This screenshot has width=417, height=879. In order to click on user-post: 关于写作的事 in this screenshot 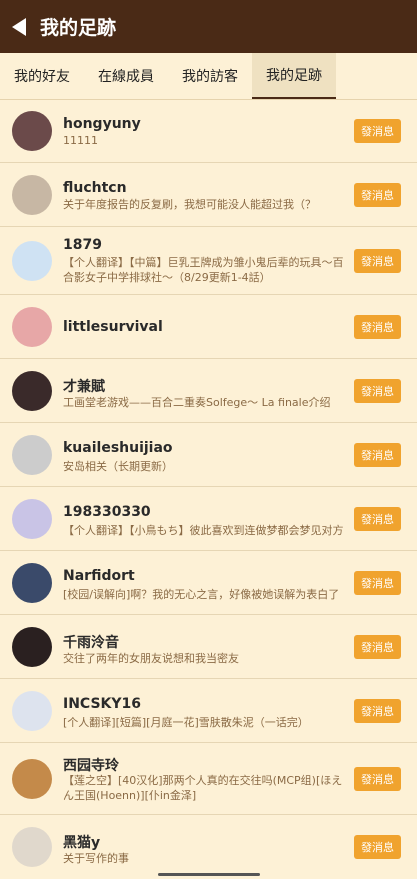, I will do `click(96, 858)`.